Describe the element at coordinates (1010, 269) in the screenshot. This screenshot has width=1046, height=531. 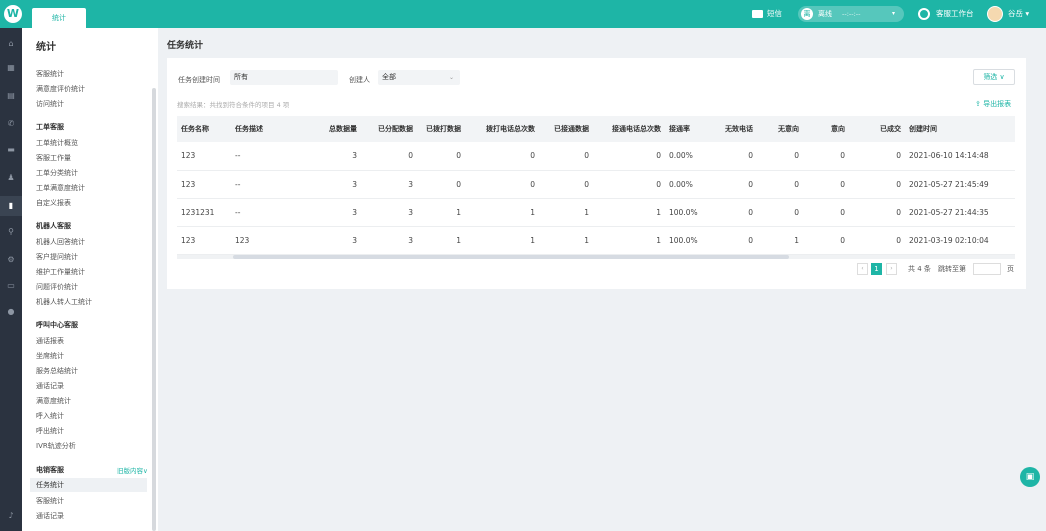
I see `page-unit-label: 页` at that location.